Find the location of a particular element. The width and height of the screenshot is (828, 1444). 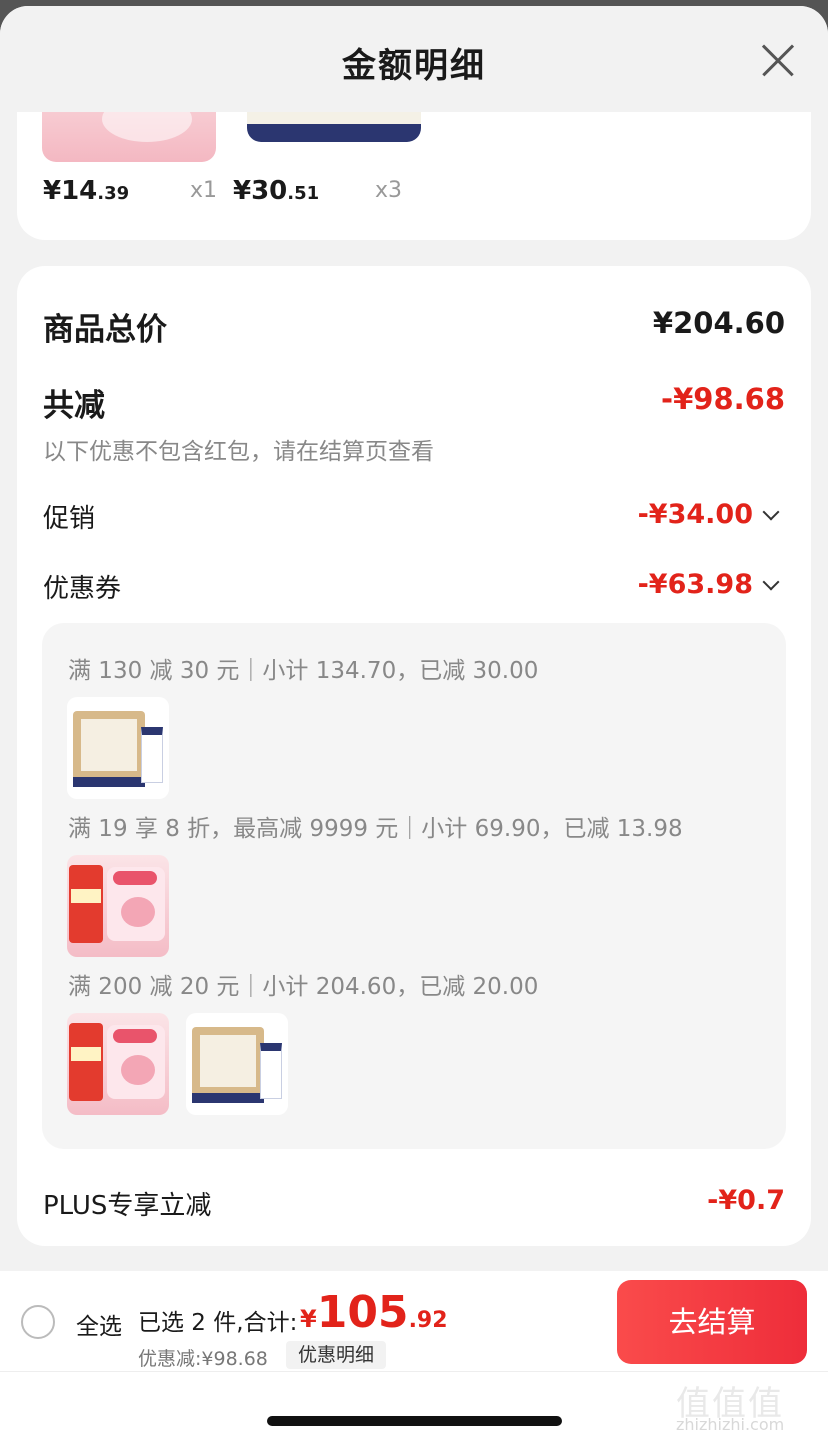

total-reduce-value: -¥98.68 is located at coordinates (723, 399).